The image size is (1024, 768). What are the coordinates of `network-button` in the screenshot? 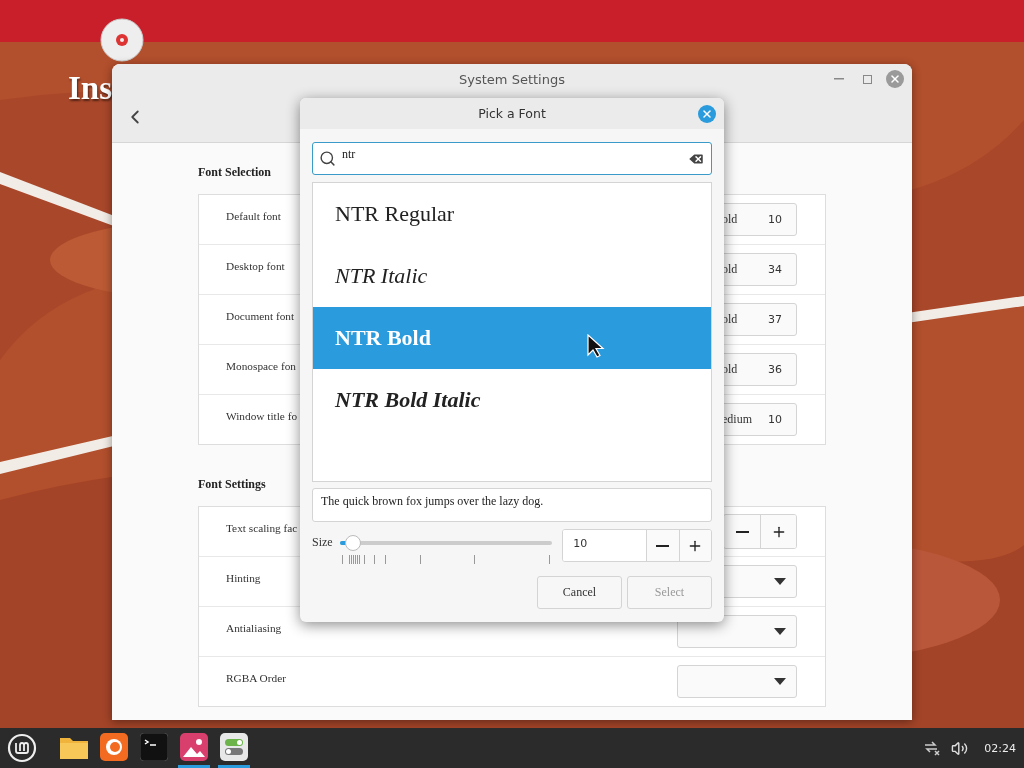 It's located at (932, 748).